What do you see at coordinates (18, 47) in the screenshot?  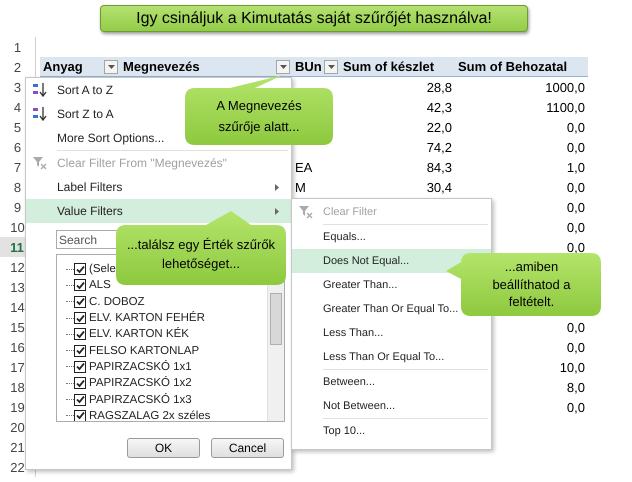 I see `row-number: 1` at bounding box center [18, 47].